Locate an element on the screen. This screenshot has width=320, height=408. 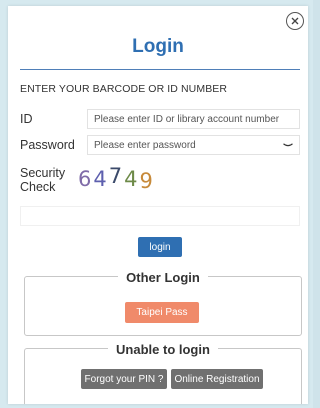
other-login-section: Other Login Taipei Pass is located at coordinates (163, 303).